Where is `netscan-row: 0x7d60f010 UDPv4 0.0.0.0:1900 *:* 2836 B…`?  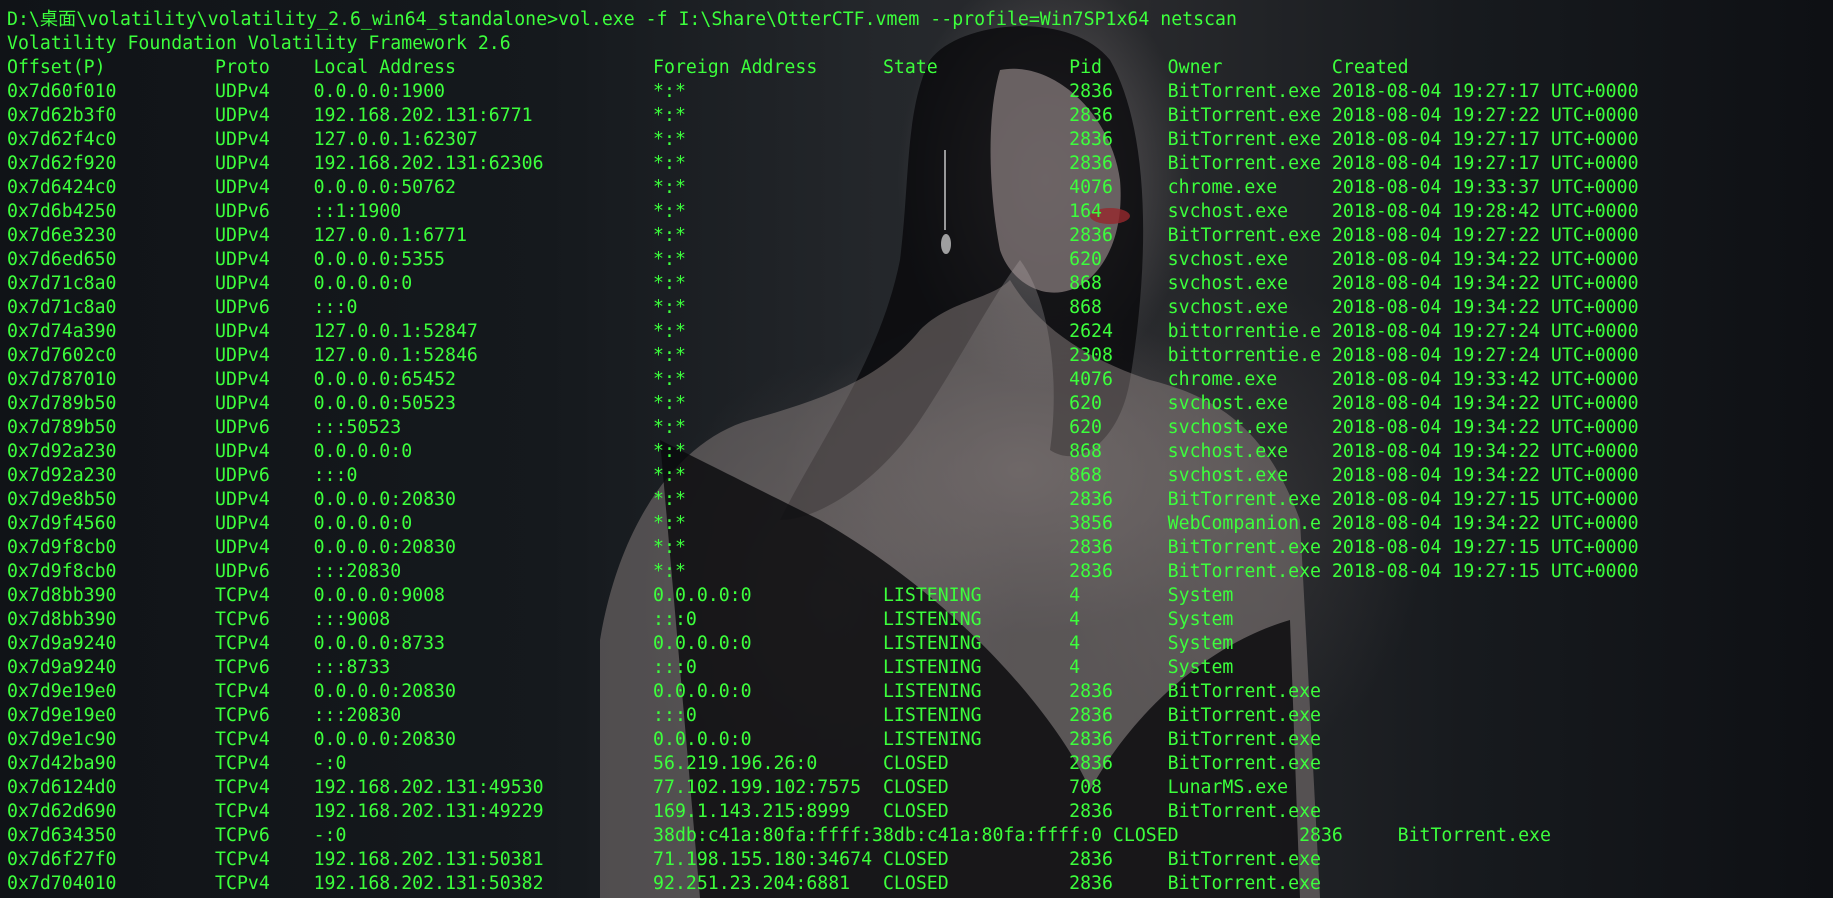 netscan-row: 0x7d60f010 UDPv4 0.0.0.0:1900 *:* 2836 B… is located at coordinates (823, 91).